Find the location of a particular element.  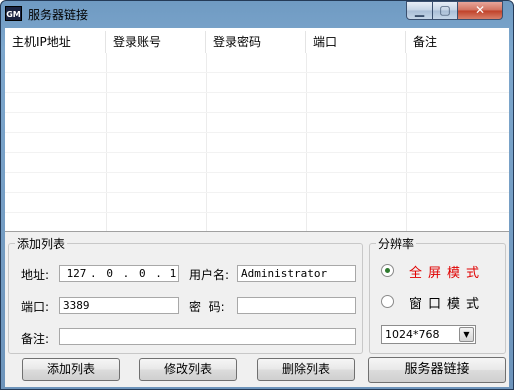

password-field is located at coordinates (296, 305).